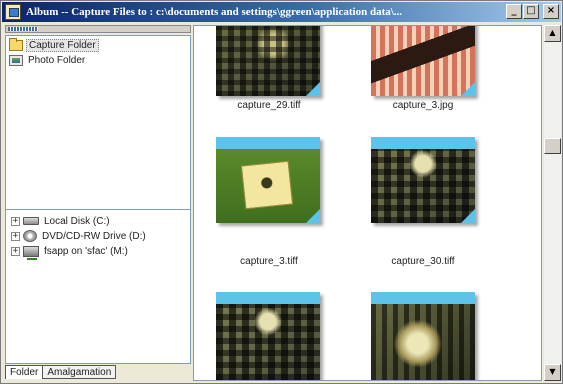 This screenshot has height=384, width=563. Describe the element at coordinates (16, 60) in the screenshot. I see `photo-folder-icon` at that location.